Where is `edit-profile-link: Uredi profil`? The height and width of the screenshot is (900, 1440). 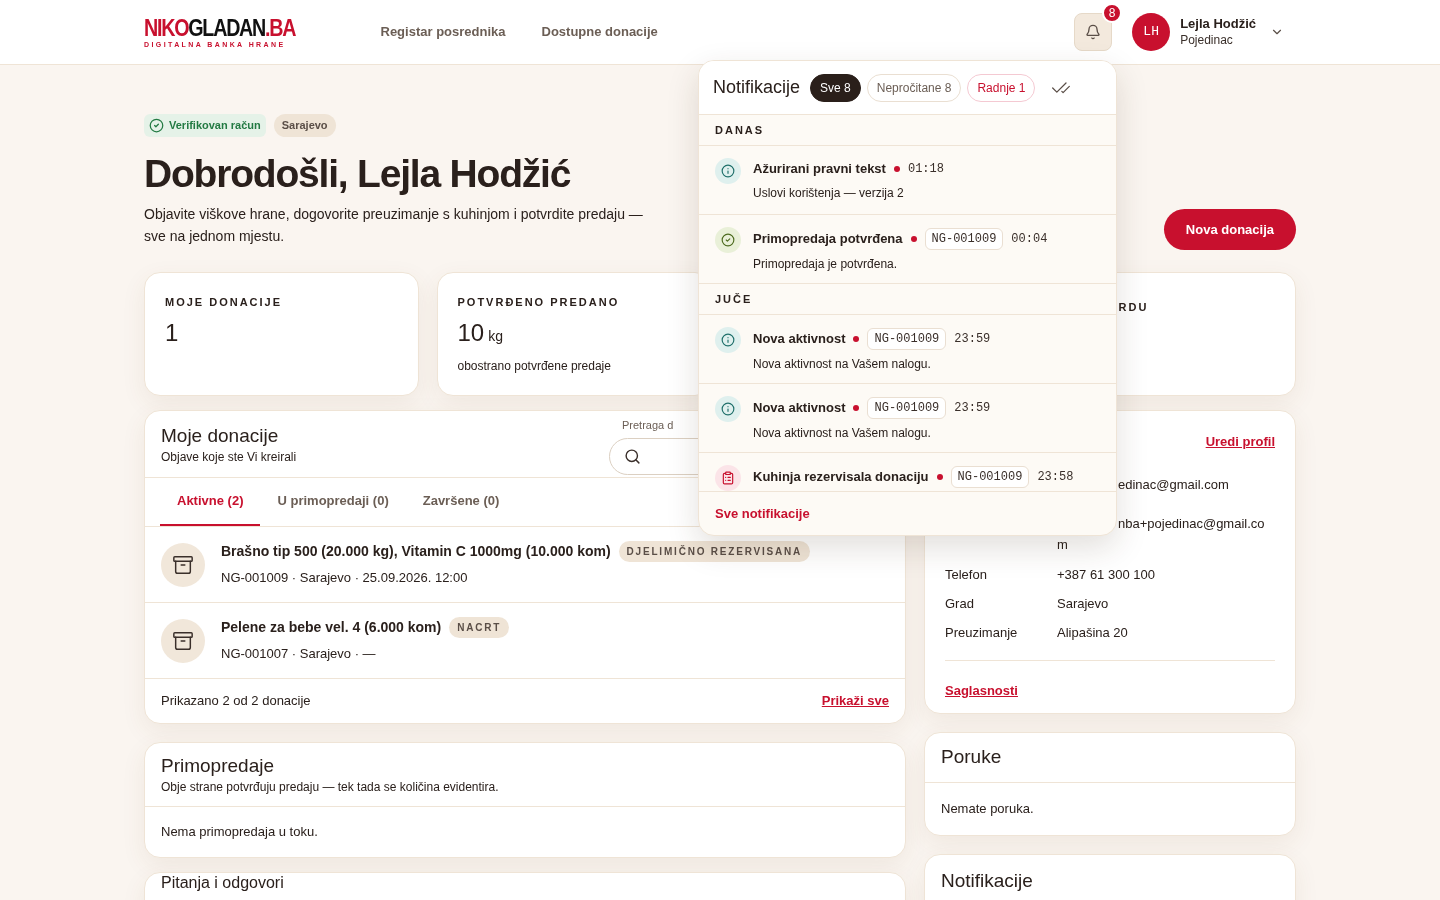
edit-profile-link: Uredi profil is located at coordinates (1240, 442).